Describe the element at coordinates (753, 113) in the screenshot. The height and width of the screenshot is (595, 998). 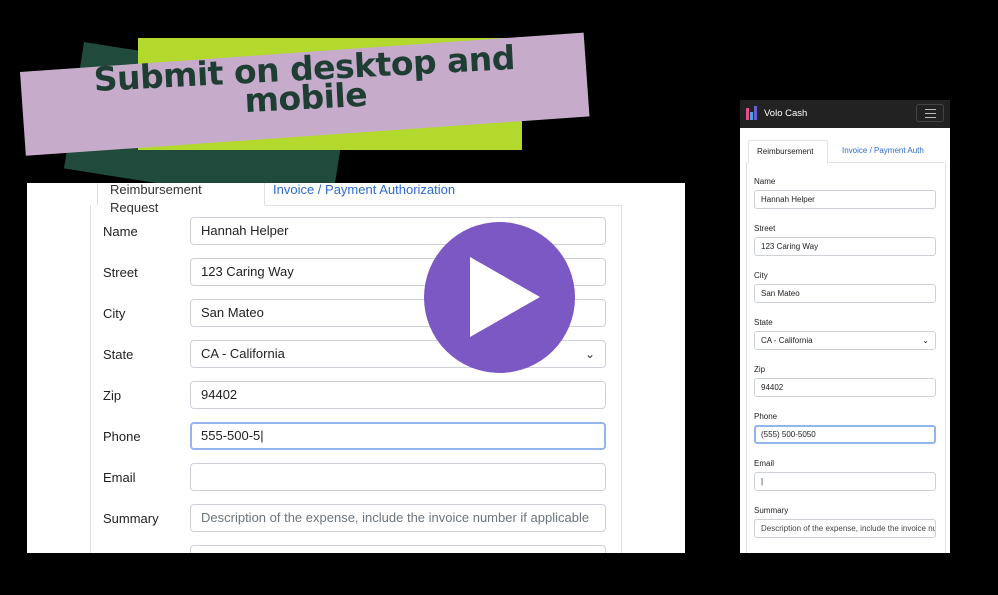
I see `volo-logo-icon` at that location.